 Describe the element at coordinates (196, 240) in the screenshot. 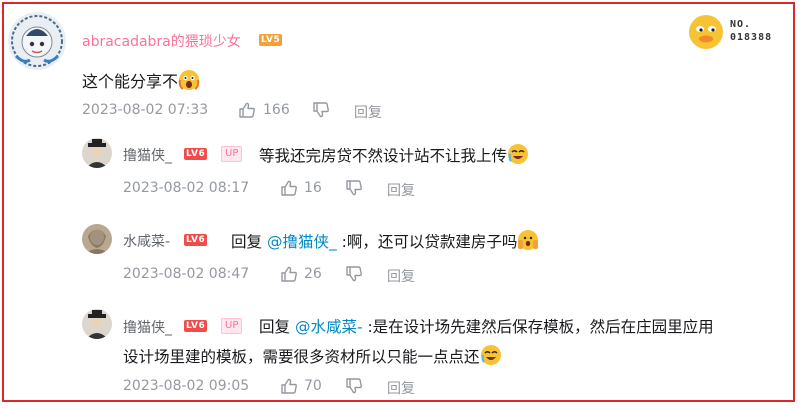

I see `reply-2-level-badge: LV6` at that location.